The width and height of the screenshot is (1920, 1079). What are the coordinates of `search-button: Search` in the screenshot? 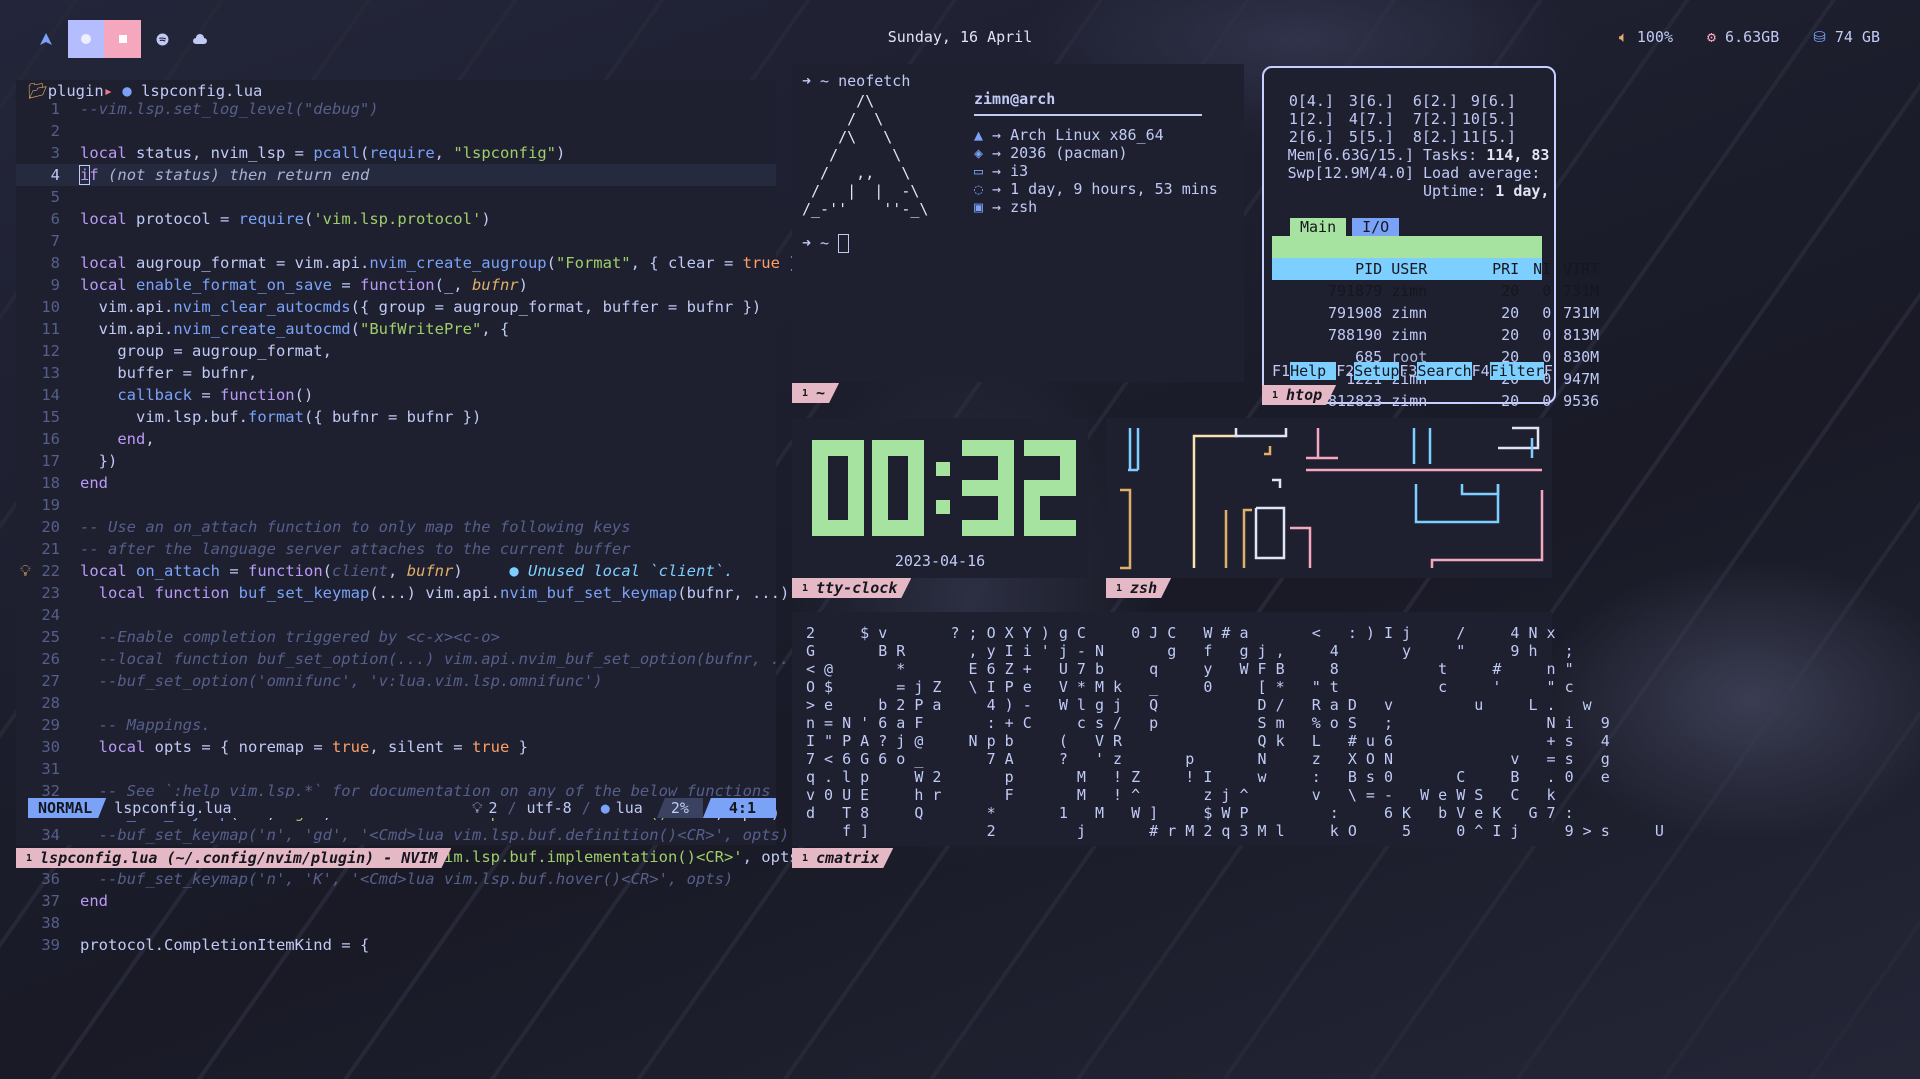 It's located at (1444, 371).